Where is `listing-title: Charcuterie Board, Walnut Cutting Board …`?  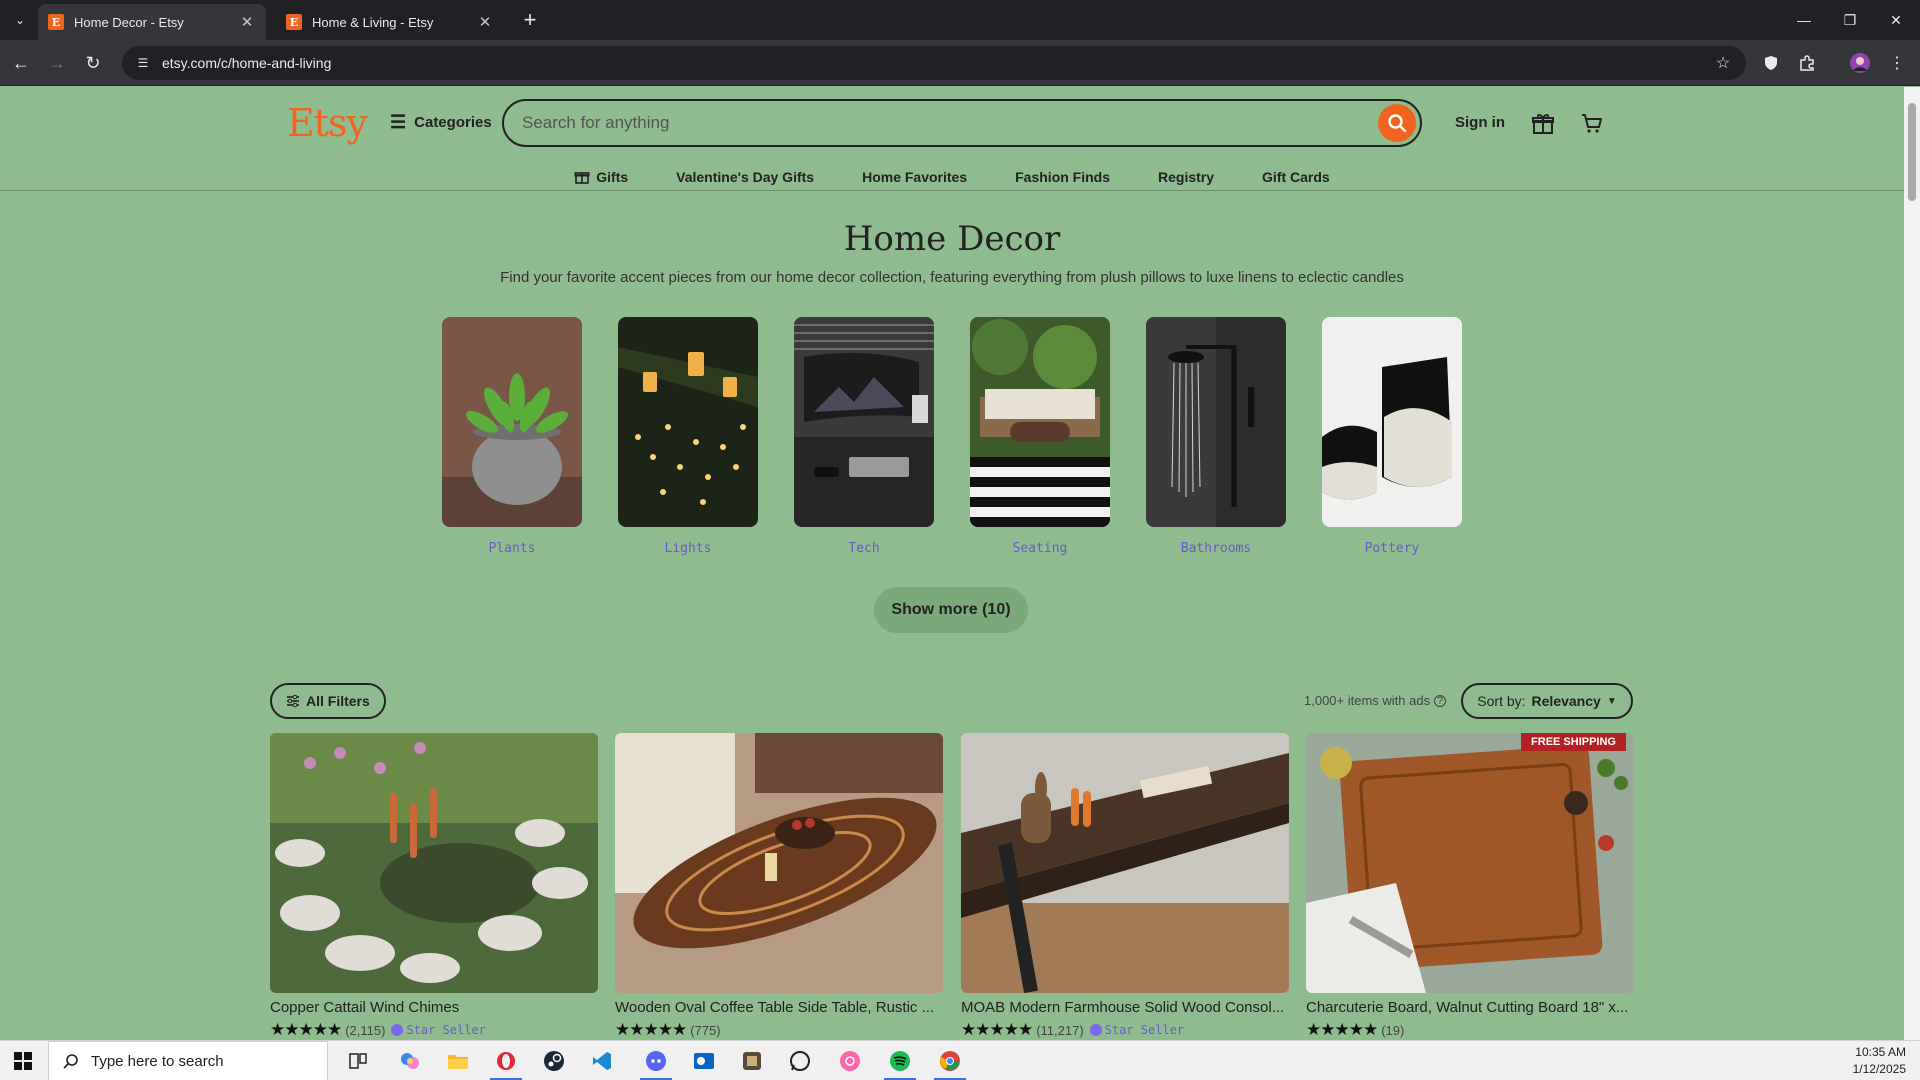 listing-title: Charcuterie Board, Walnut Cutting Board … is located at coordinates (1470, 1007).